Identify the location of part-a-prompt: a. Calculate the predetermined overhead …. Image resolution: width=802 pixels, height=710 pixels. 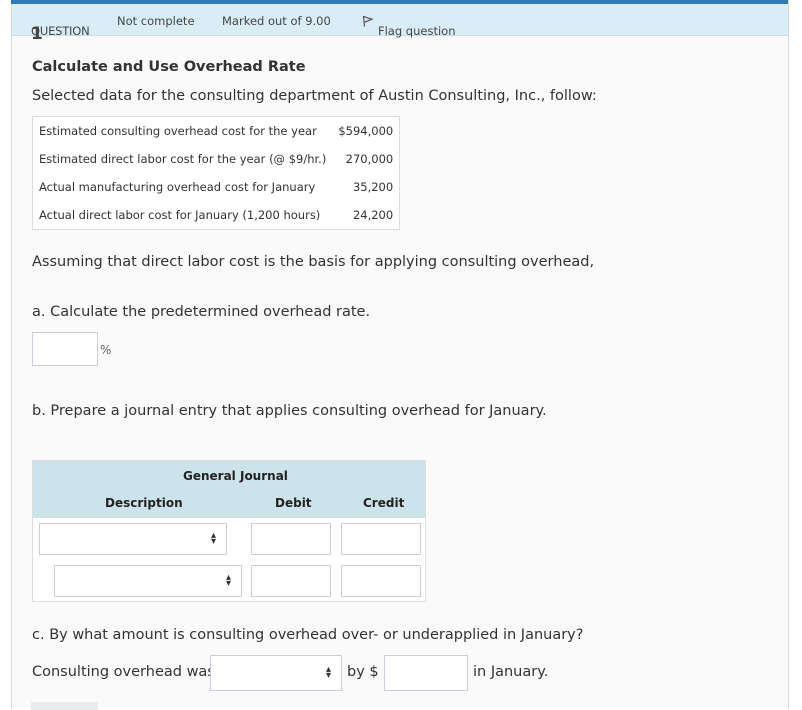
(201, 312).